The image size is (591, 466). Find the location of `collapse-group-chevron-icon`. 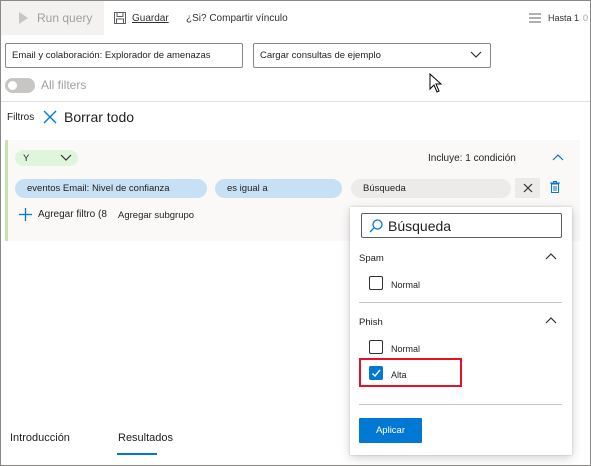

collapse-group-chevron-icon is located at coordinates (558, 157).